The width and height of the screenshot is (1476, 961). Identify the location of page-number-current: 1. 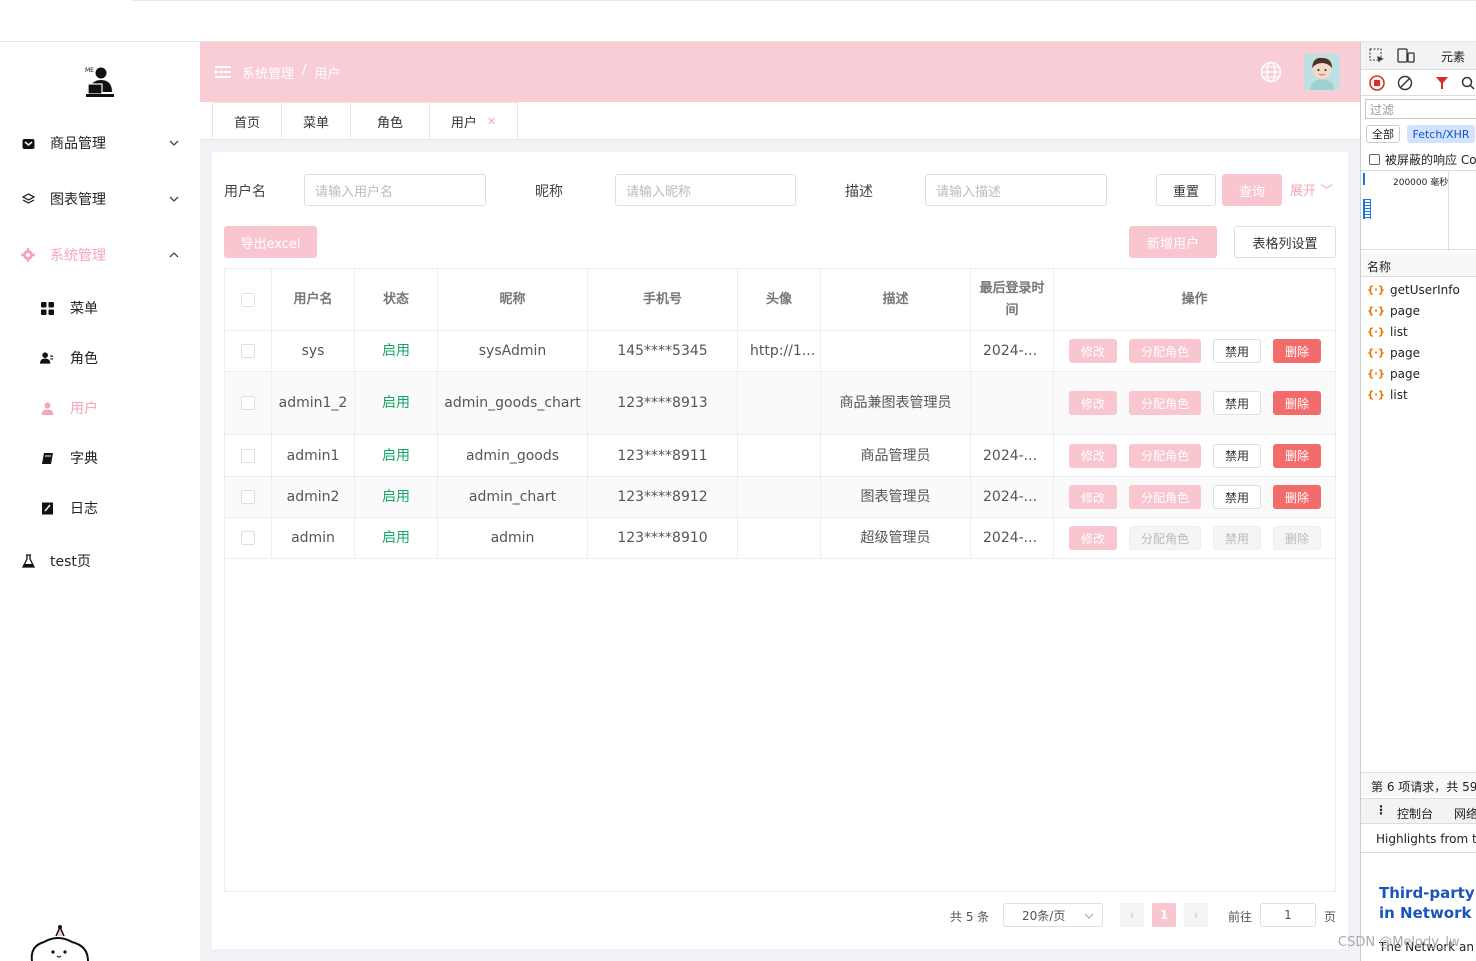
(1164, 915).